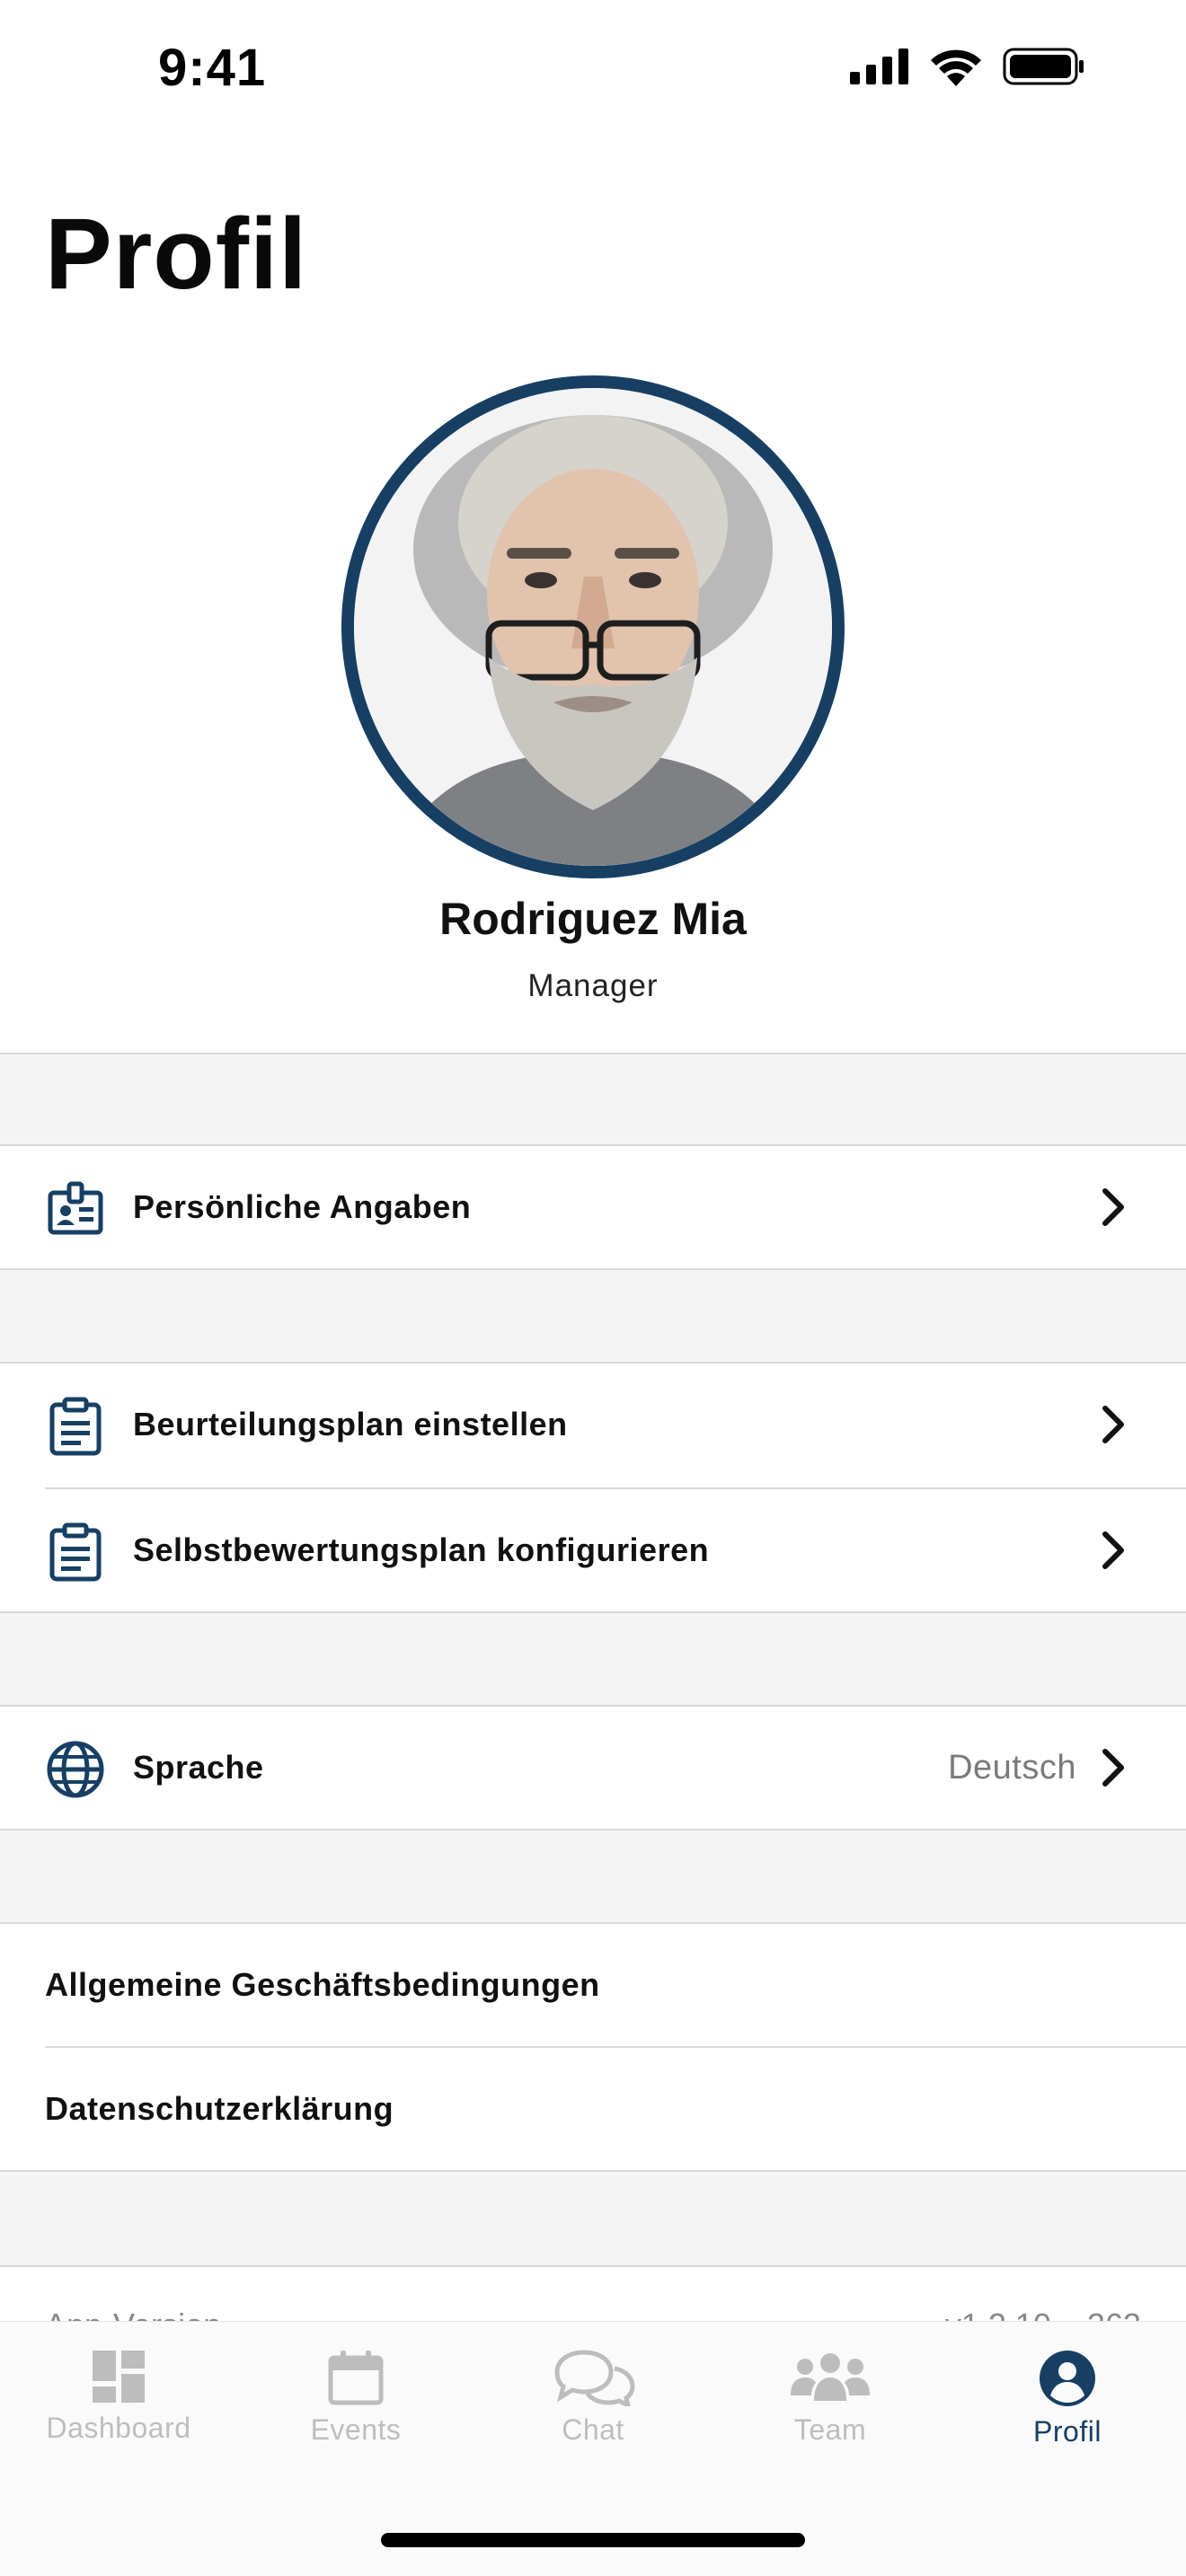 This screenshot has width=1186, height=2576. What do you see at coordinates (593, 1207) in the screenshot?
I see `menu-personal-info: Persönliche Angaben` at bounding box center [593, 1207].